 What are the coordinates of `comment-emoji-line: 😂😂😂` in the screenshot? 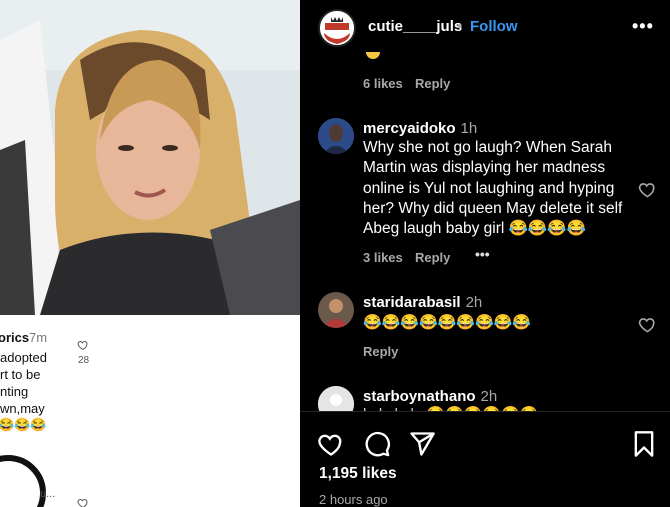 It's located at (23, 424).